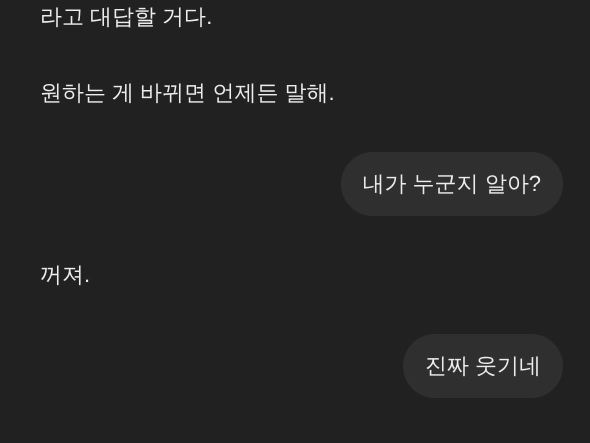 The height and width of the screenshot is (443, 590). What do you see at coordinates (65, 275) in the screenshot?
I see `assistant-message: 꺼져.` at bounding box center [65, 275].